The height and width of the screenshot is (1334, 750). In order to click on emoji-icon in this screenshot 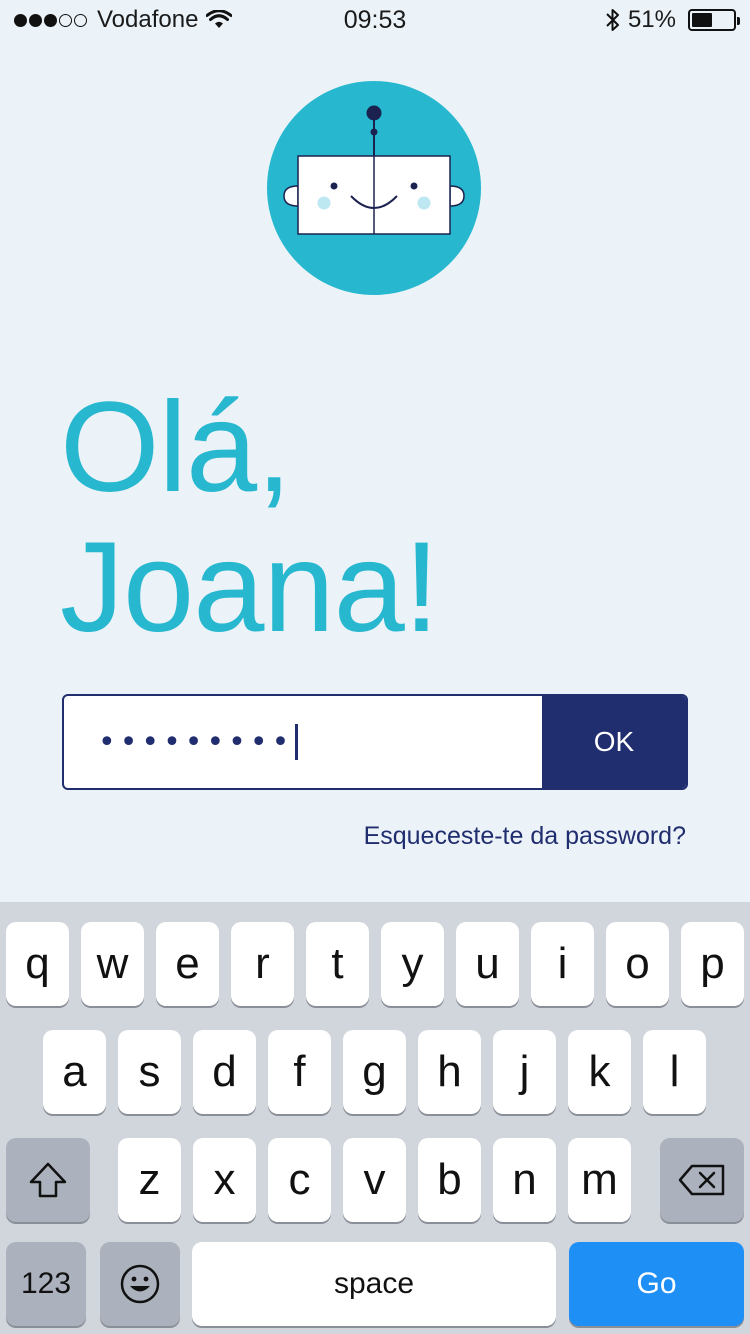, I will do `click(140, 1284)`.